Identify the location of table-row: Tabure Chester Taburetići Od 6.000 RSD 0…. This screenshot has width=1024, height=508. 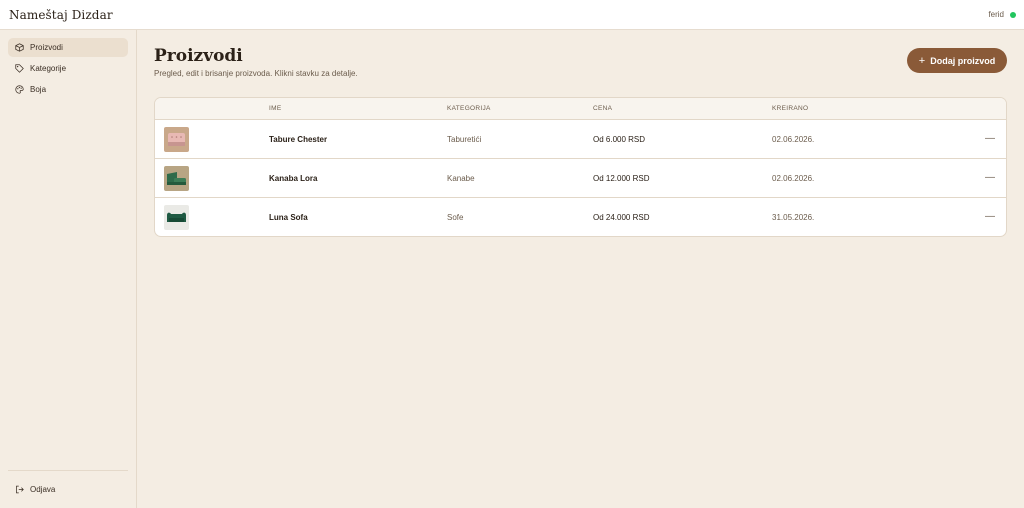
(580, 139).